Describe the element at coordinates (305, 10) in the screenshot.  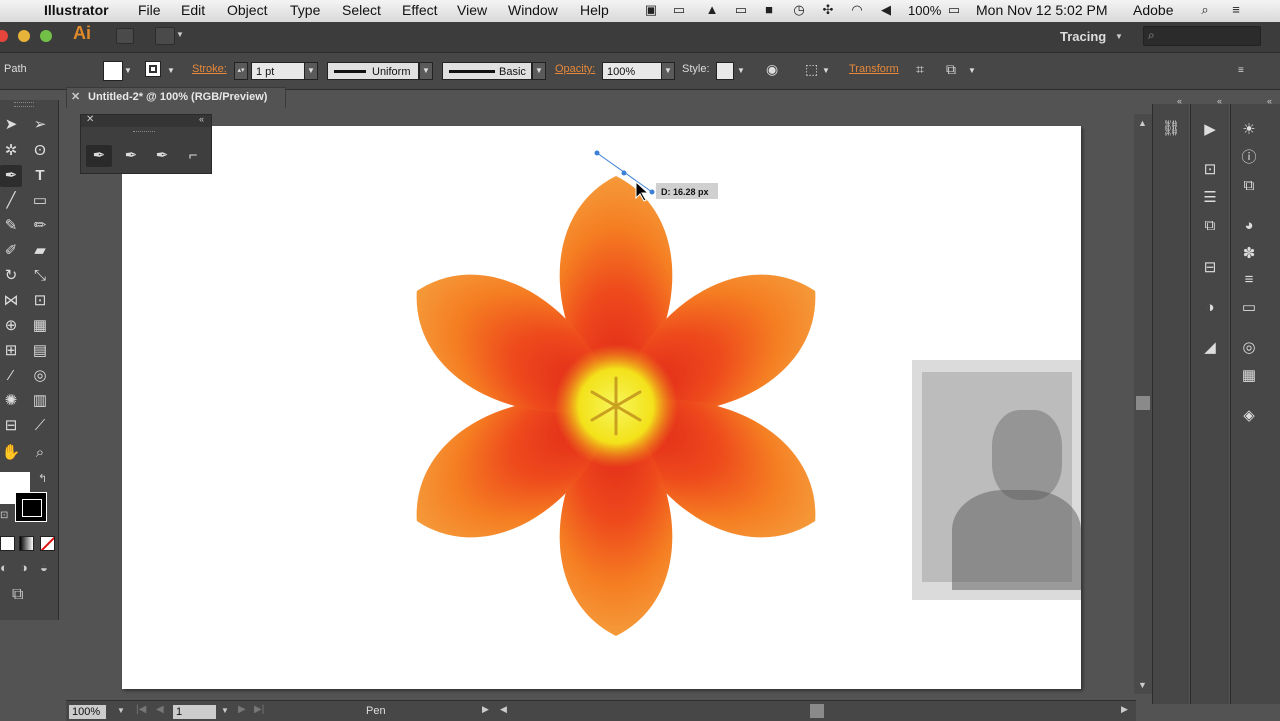
I see `menu-type: Type` at that location.